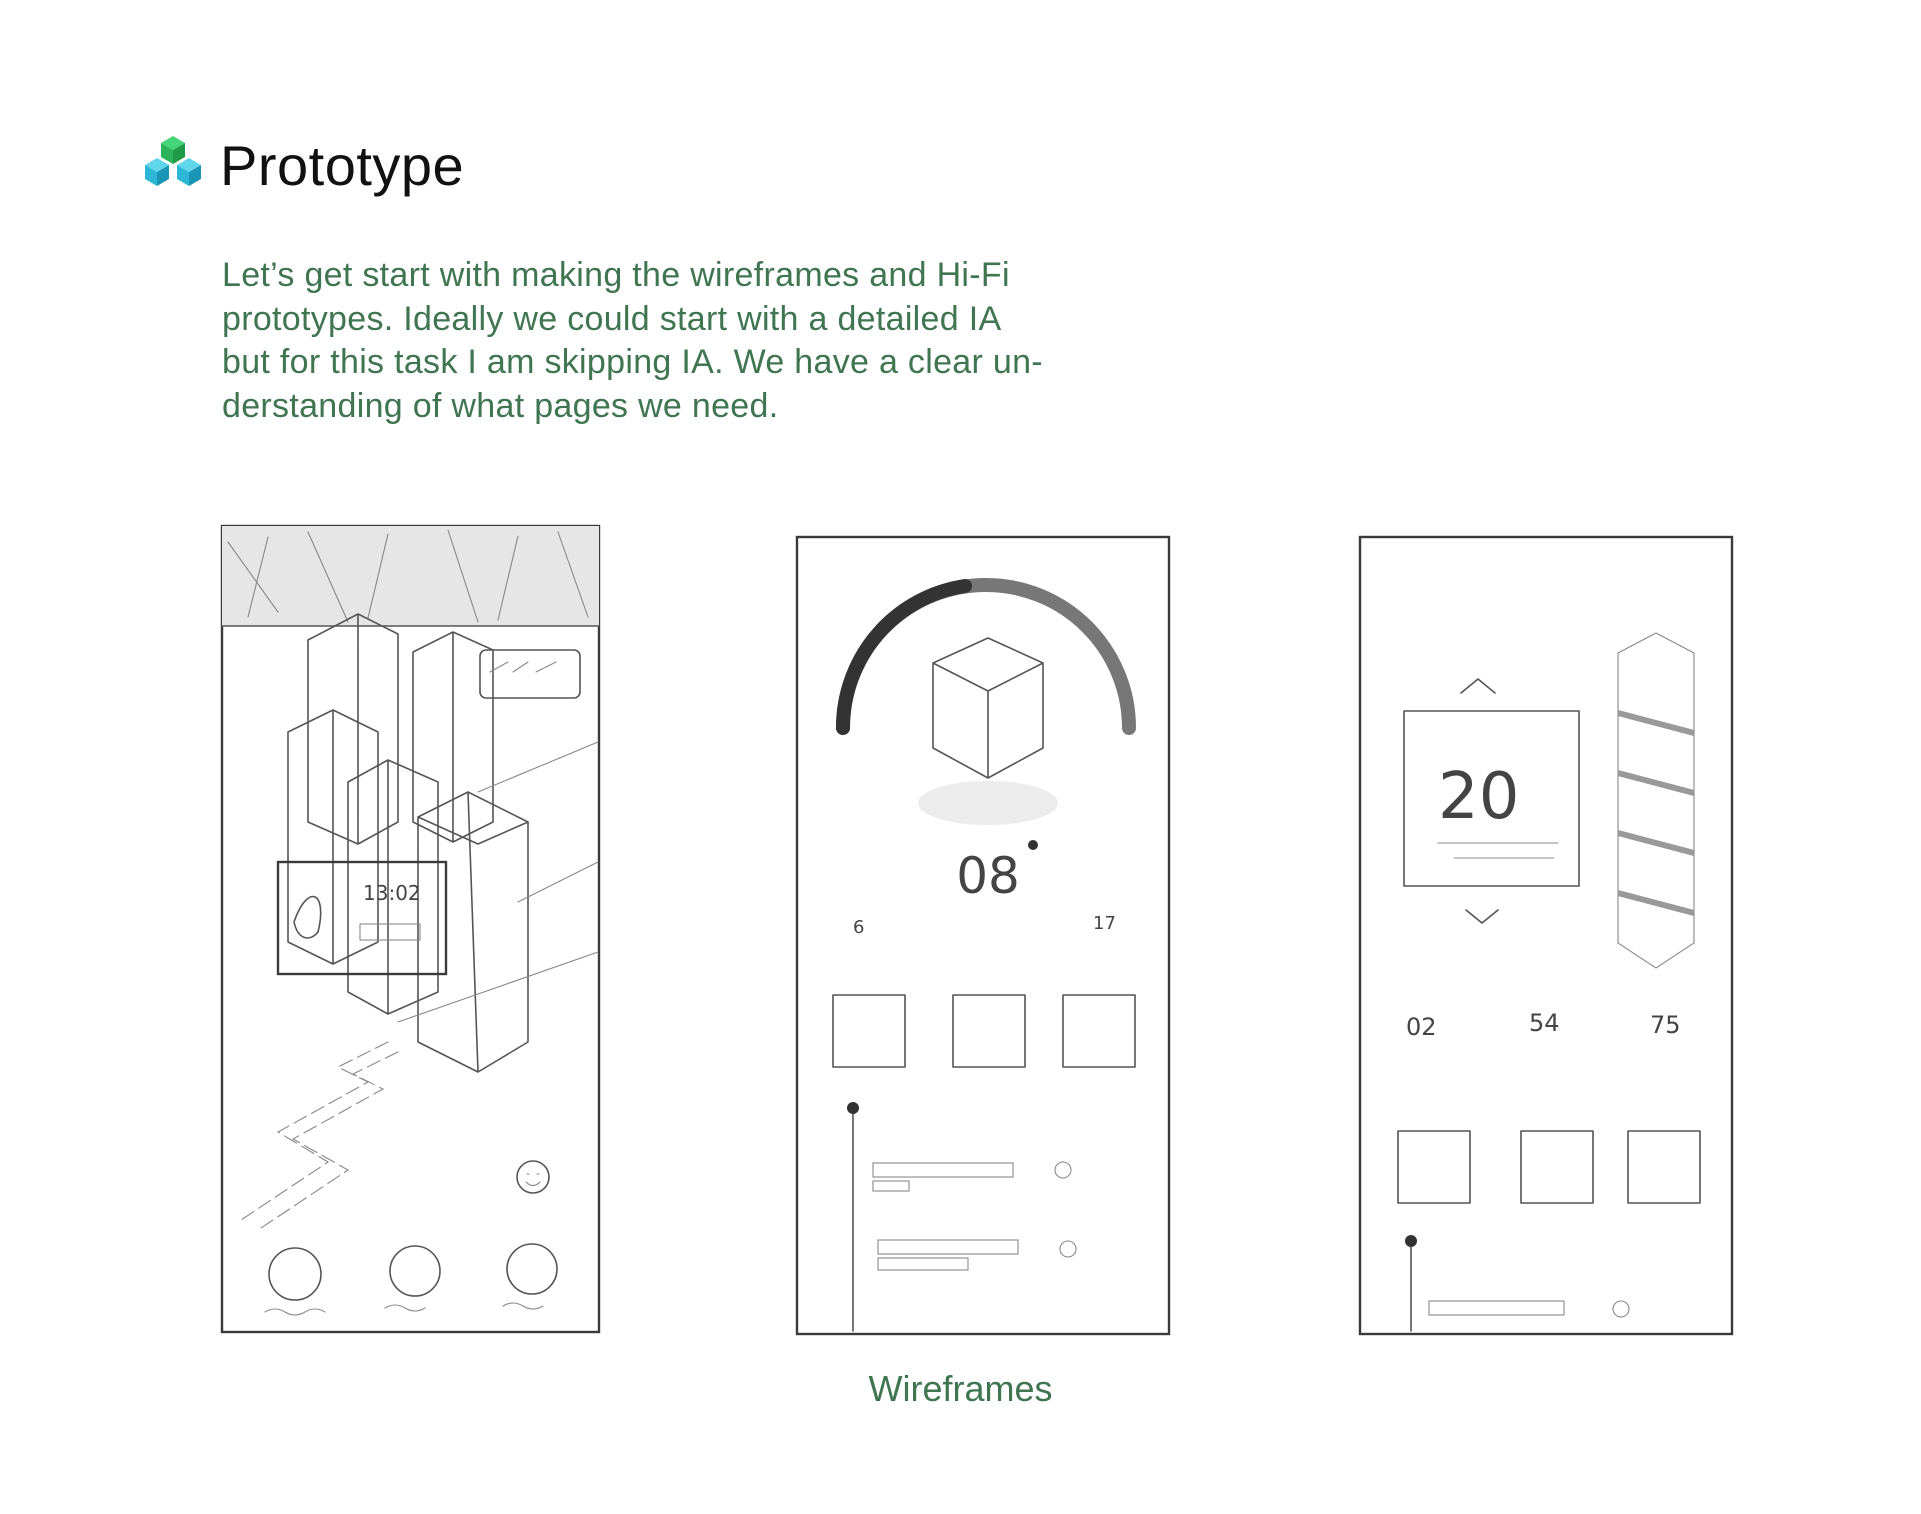 The image size is (1921, 1514). I want to click on page-title: Prototype, so click(342, 165).